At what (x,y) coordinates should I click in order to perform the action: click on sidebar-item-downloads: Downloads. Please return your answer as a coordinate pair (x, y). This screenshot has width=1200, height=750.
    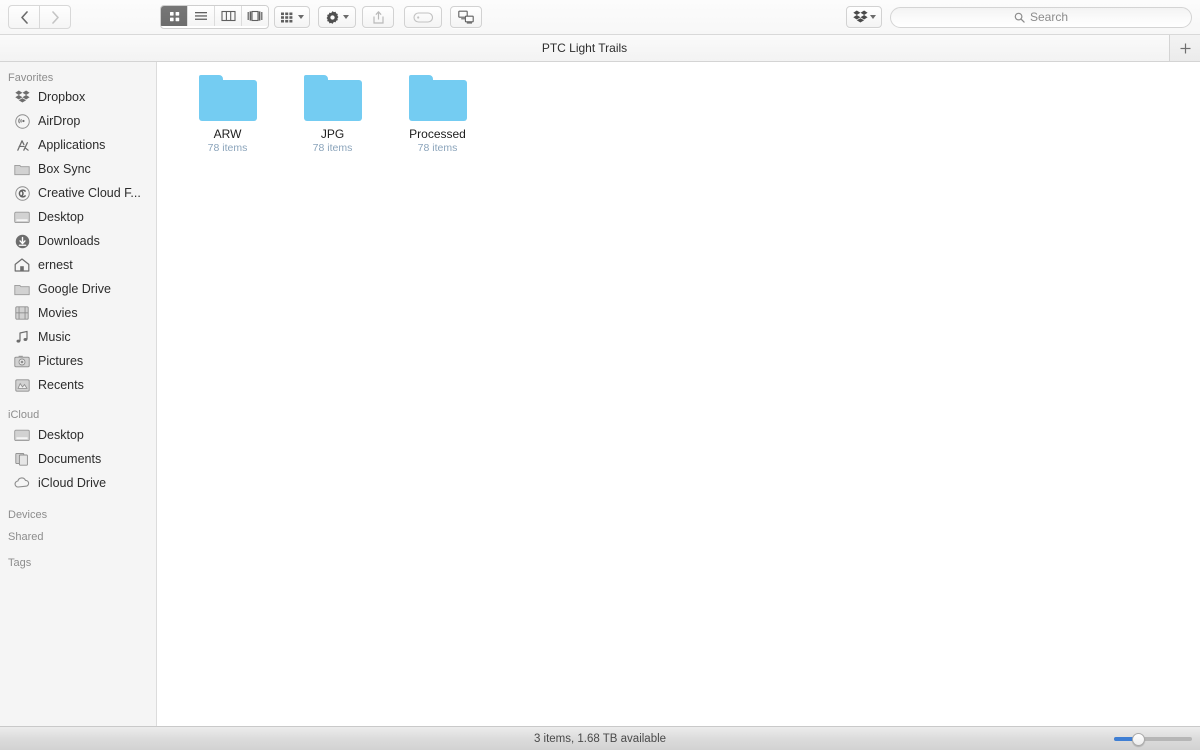
    Looking at the image, I should click on (78, 241).